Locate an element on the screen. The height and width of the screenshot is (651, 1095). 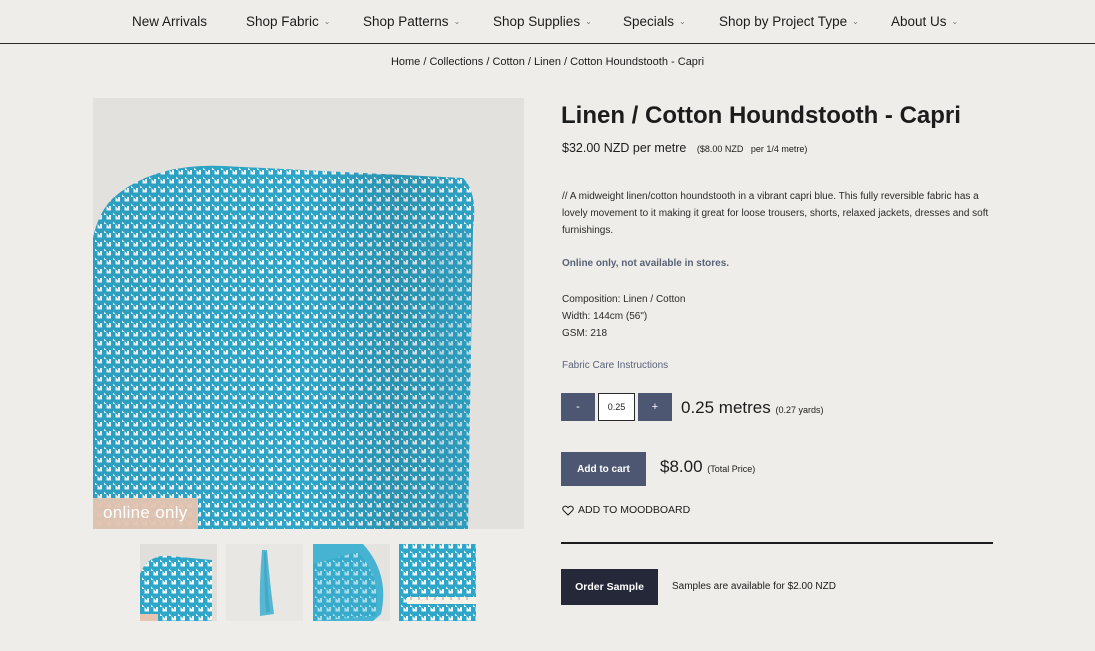
quantity-readout: 0.25 metres (0.27 yards) is located at coordinates (752, 408).